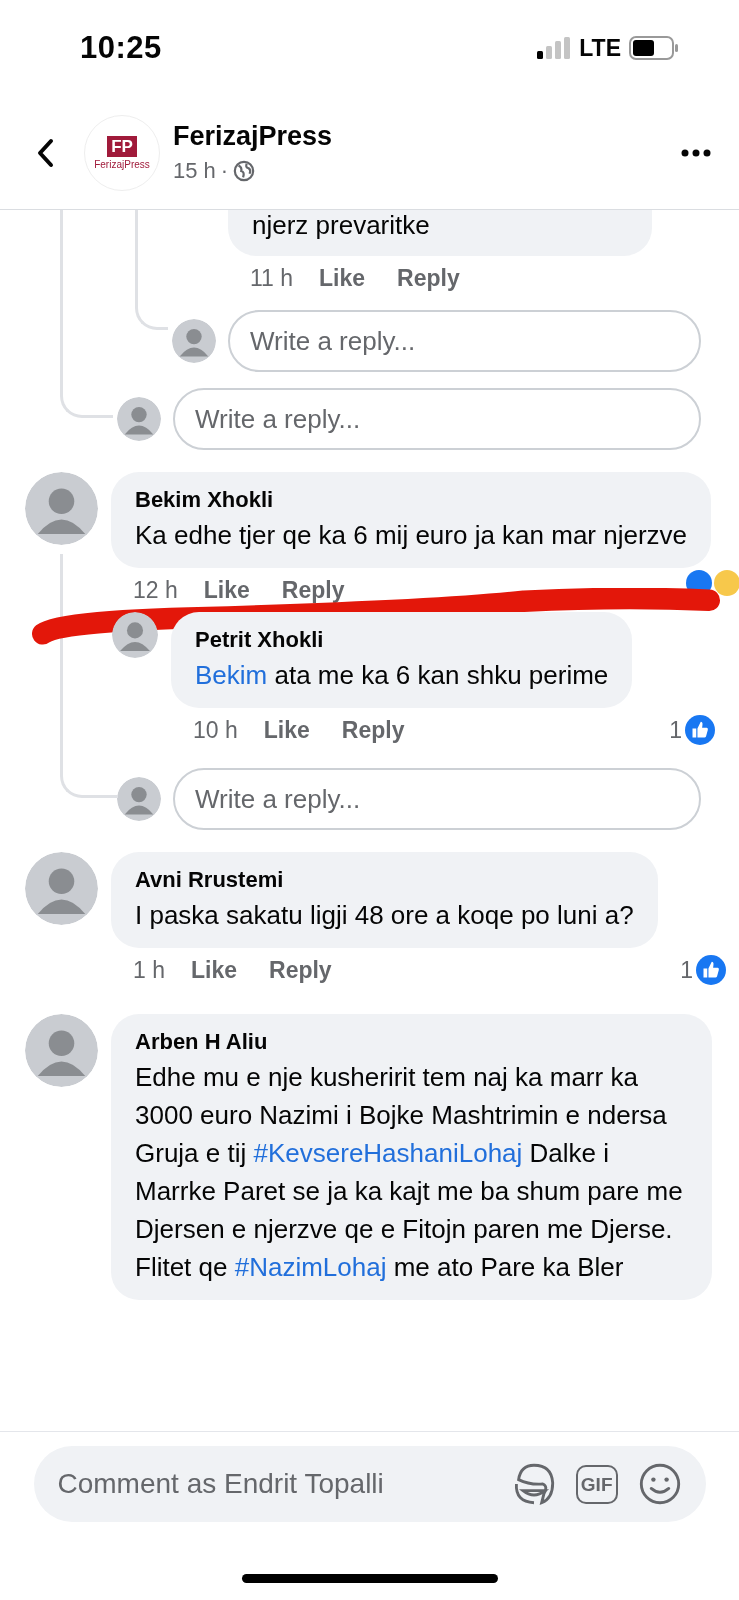 Image resolution: width=739 pixels, height=1600 pixels. I want to click on comment-time: 10 h, so click(215, 730).